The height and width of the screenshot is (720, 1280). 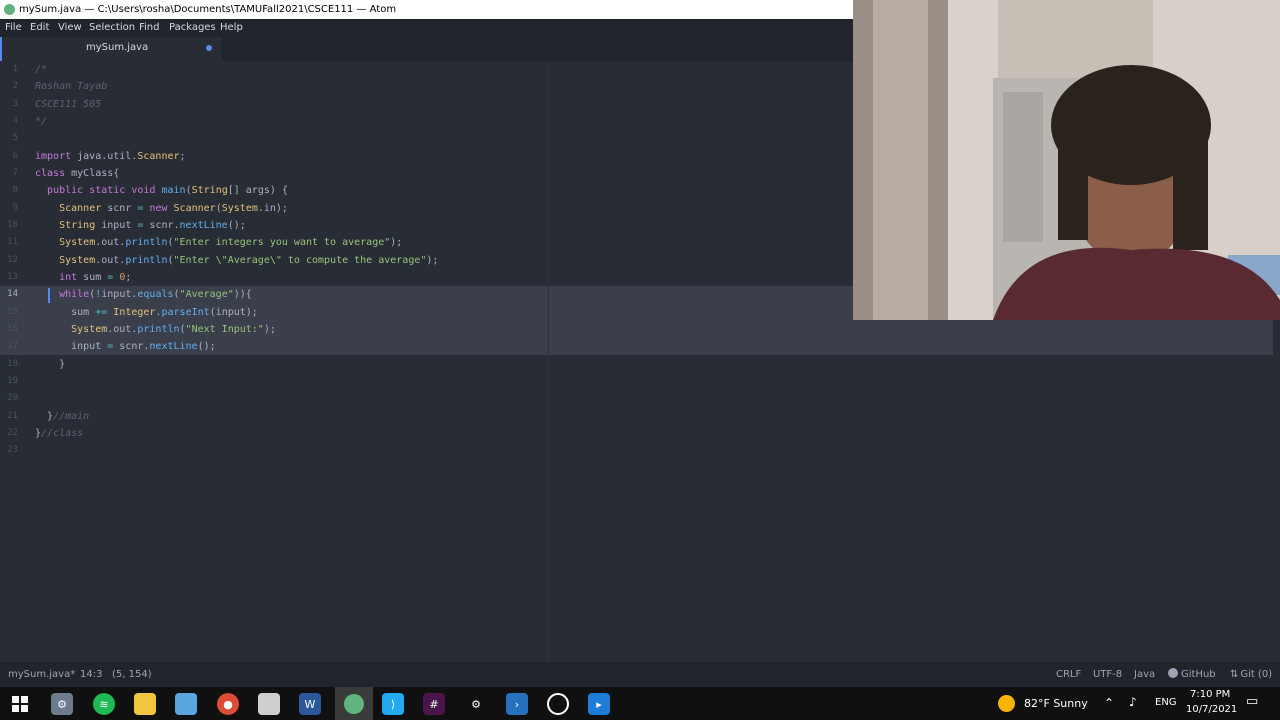 I want to click on code-line: sum += Integer.parseInt(input);, so click(x=146, y=312).